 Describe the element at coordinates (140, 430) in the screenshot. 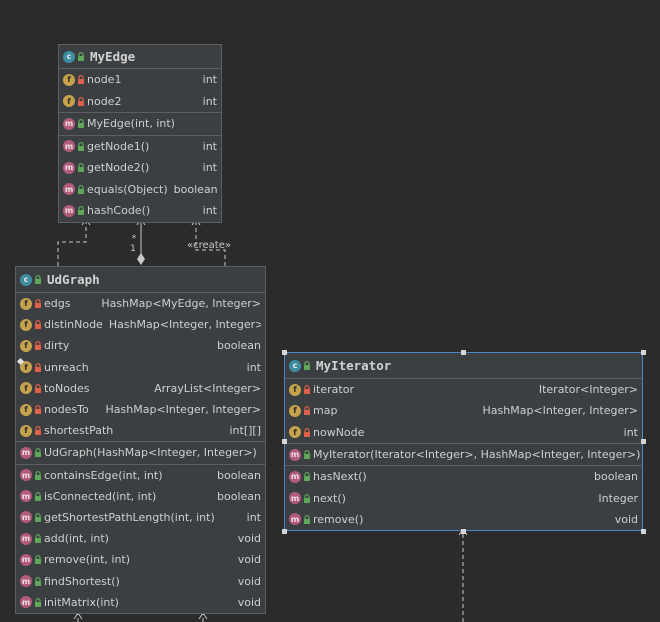

I see `field-row: f shortestPath int[][]` at that location.